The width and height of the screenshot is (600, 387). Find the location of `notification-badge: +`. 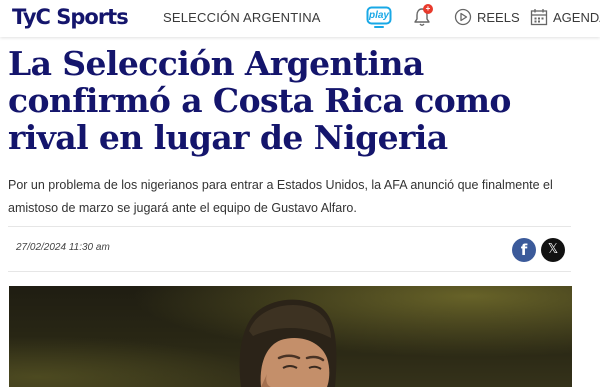

notification-badge: + is located at coordinates (428, 9).